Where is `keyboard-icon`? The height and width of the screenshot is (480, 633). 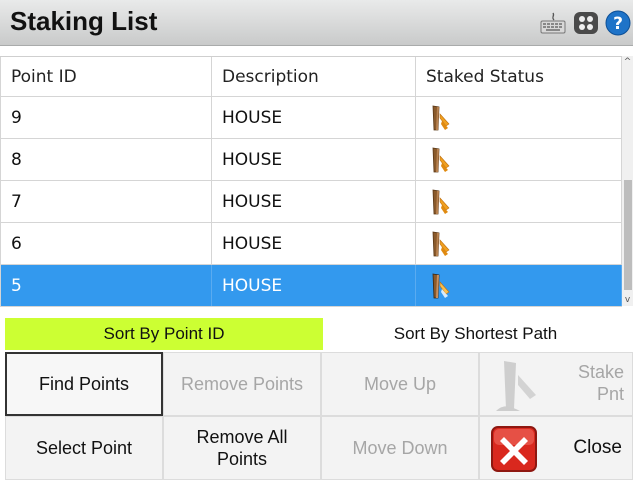
keyboard-icon is located at coordinates (553, 23).